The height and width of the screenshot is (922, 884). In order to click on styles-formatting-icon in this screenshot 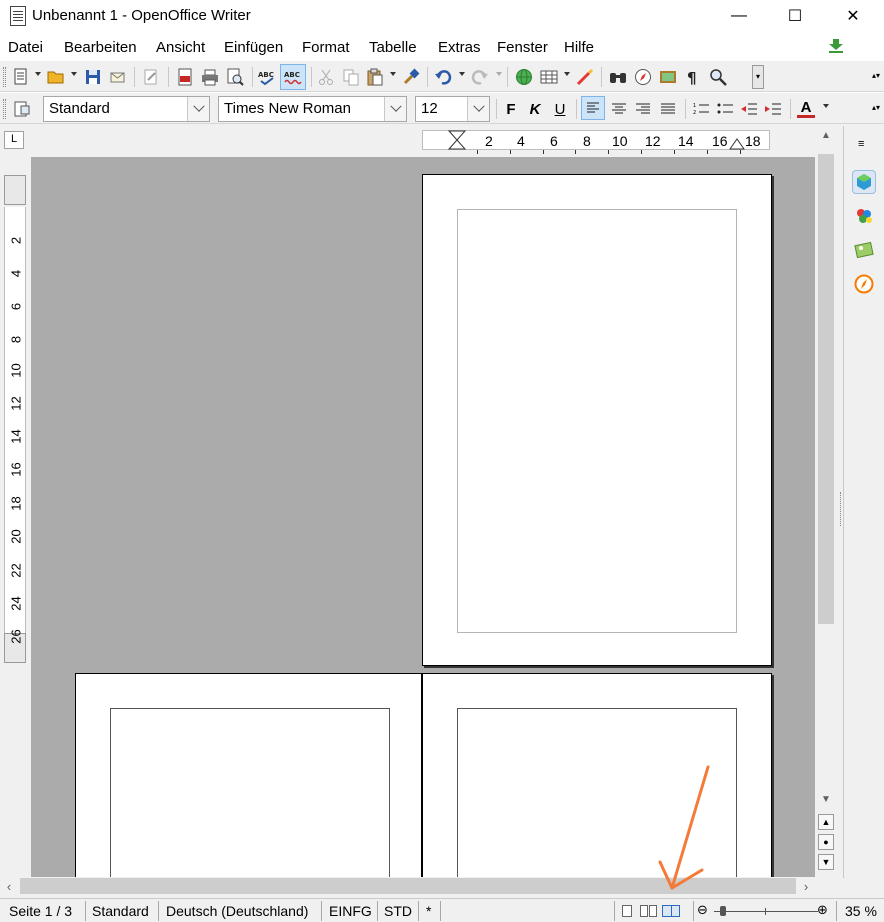, I will do `click(22, 109)`.